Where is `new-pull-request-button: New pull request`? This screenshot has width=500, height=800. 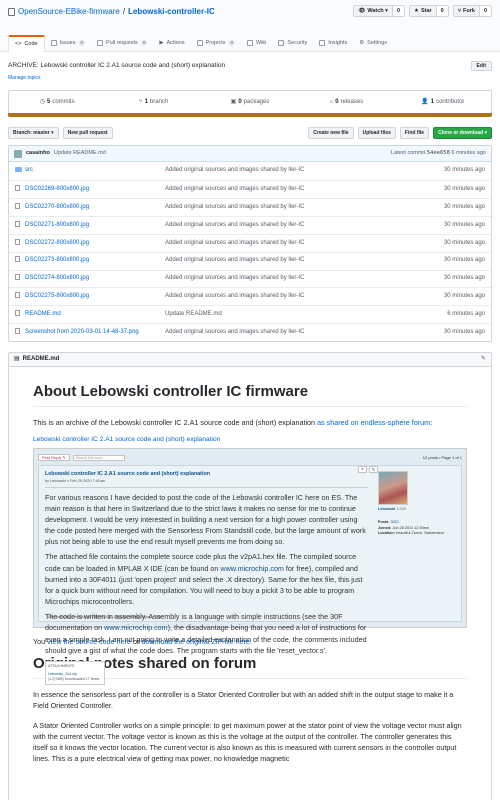
new-pull-request-button: New pull request is located at coordinates (87, 133).